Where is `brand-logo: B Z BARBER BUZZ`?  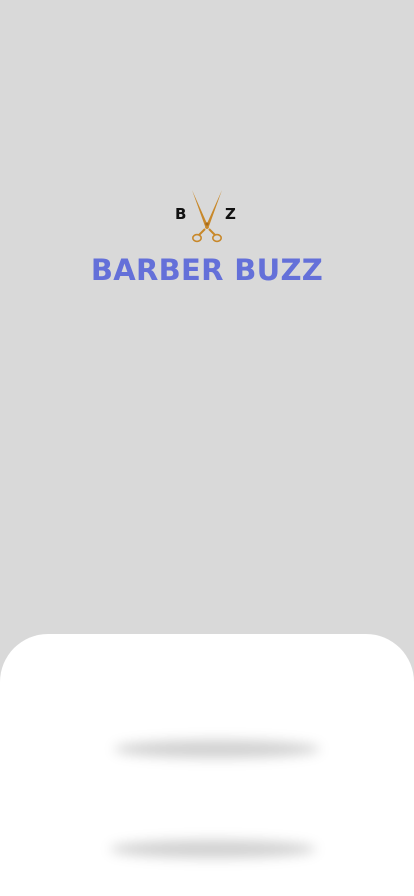 brand-logo: B Z BARBER BUZZ is located at coordinates (207, 243).